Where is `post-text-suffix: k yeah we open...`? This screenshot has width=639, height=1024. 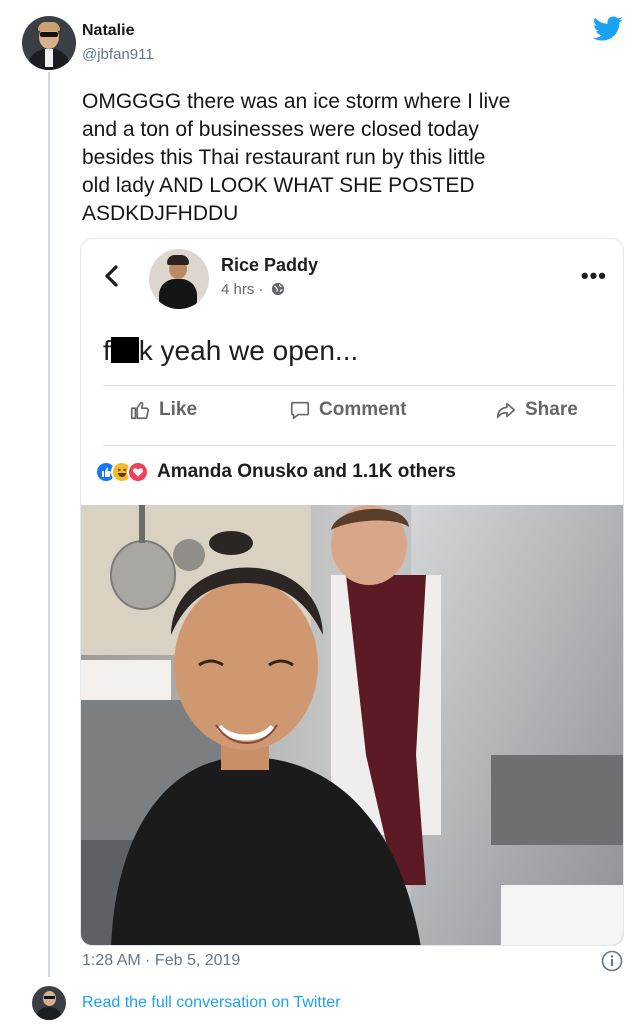
post-text-suffix: k yeah we open... is located at coordinates (248, 350).